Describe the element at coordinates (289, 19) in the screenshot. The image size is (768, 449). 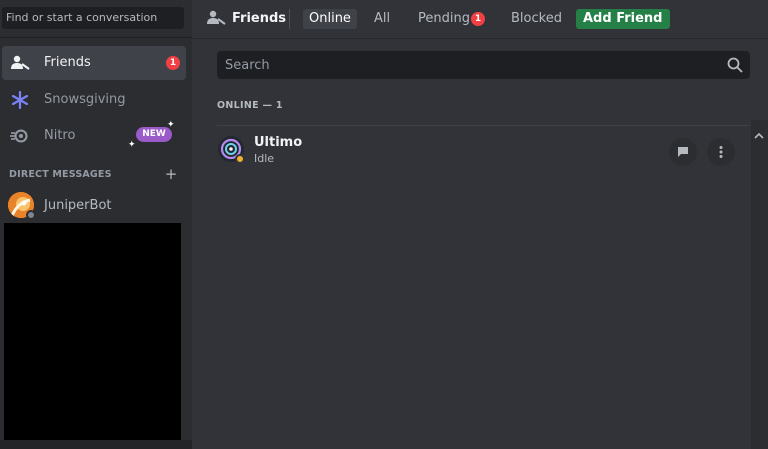
I see `header-divider` at that location.